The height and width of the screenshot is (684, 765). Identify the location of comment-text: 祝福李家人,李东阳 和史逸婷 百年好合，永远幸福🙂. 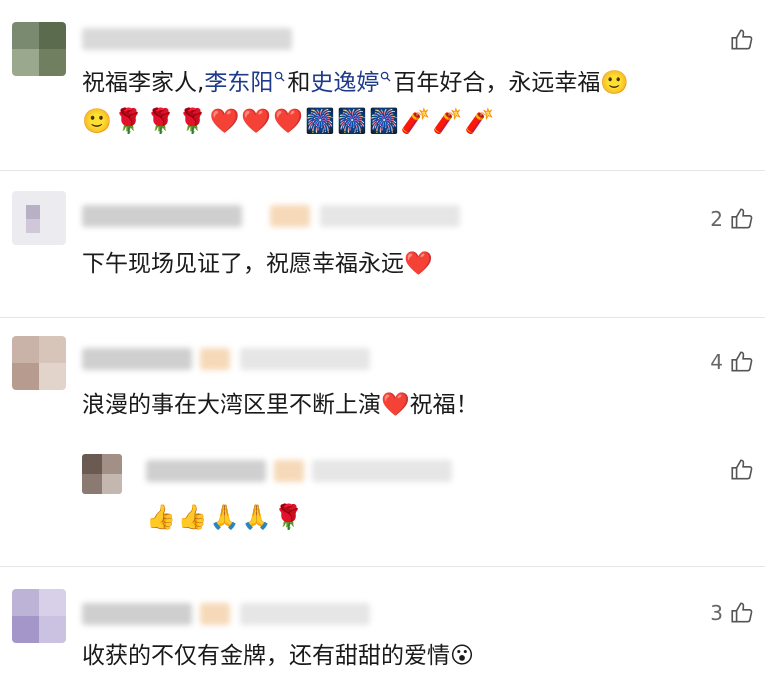
(355, 83).